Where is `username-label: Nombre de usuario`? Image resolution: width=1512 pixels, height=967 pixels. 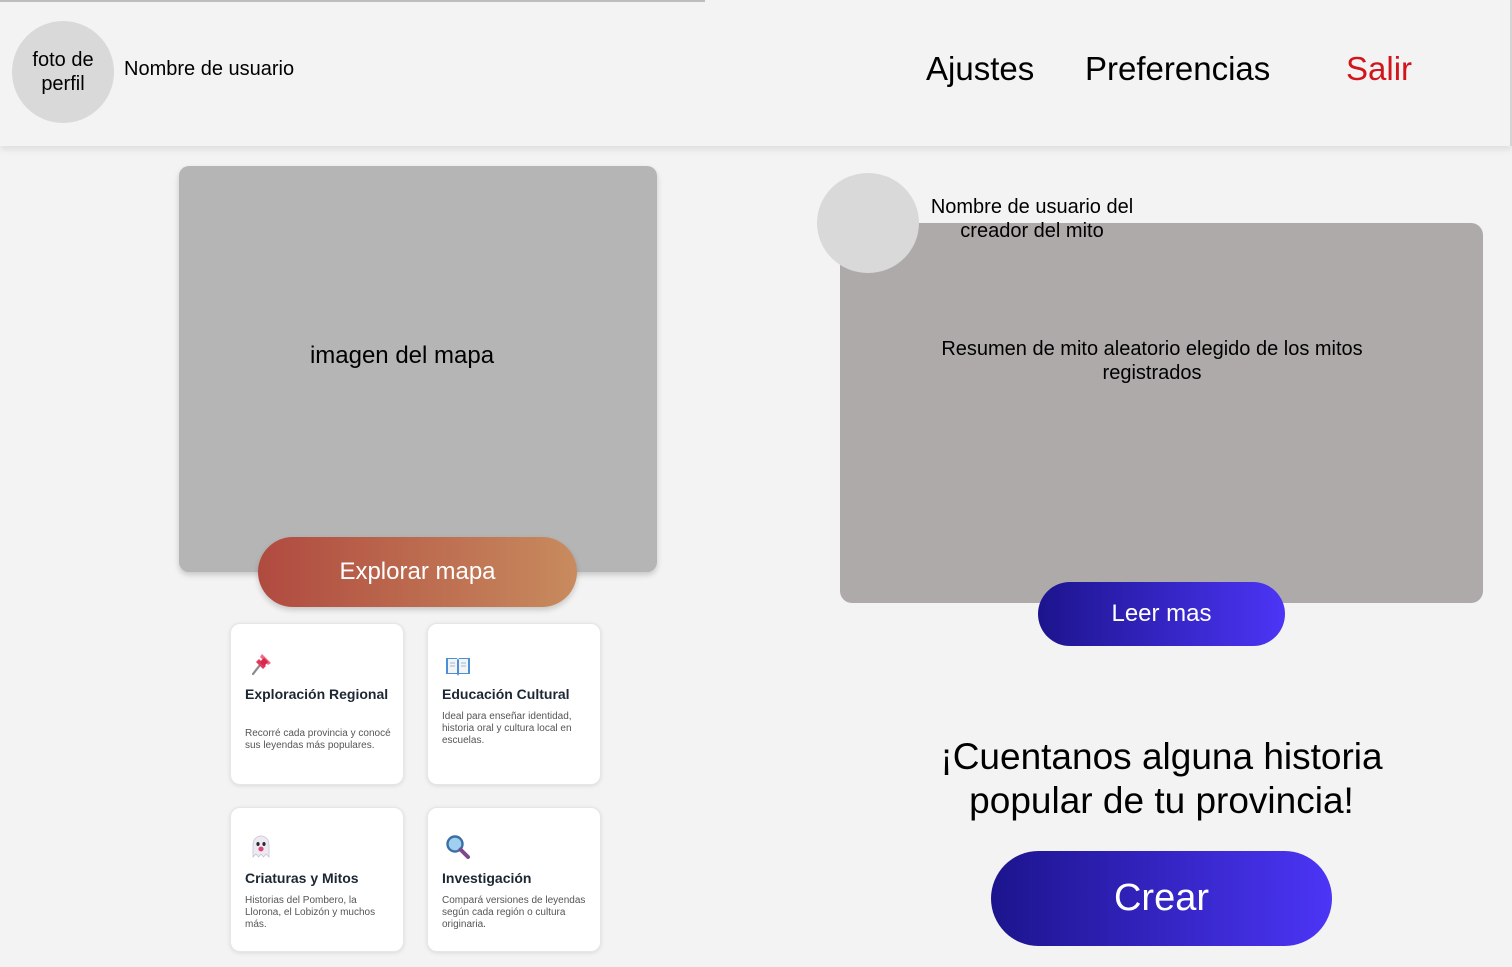
username-label: Nombre de usuario is located at coordinates (209, 69).